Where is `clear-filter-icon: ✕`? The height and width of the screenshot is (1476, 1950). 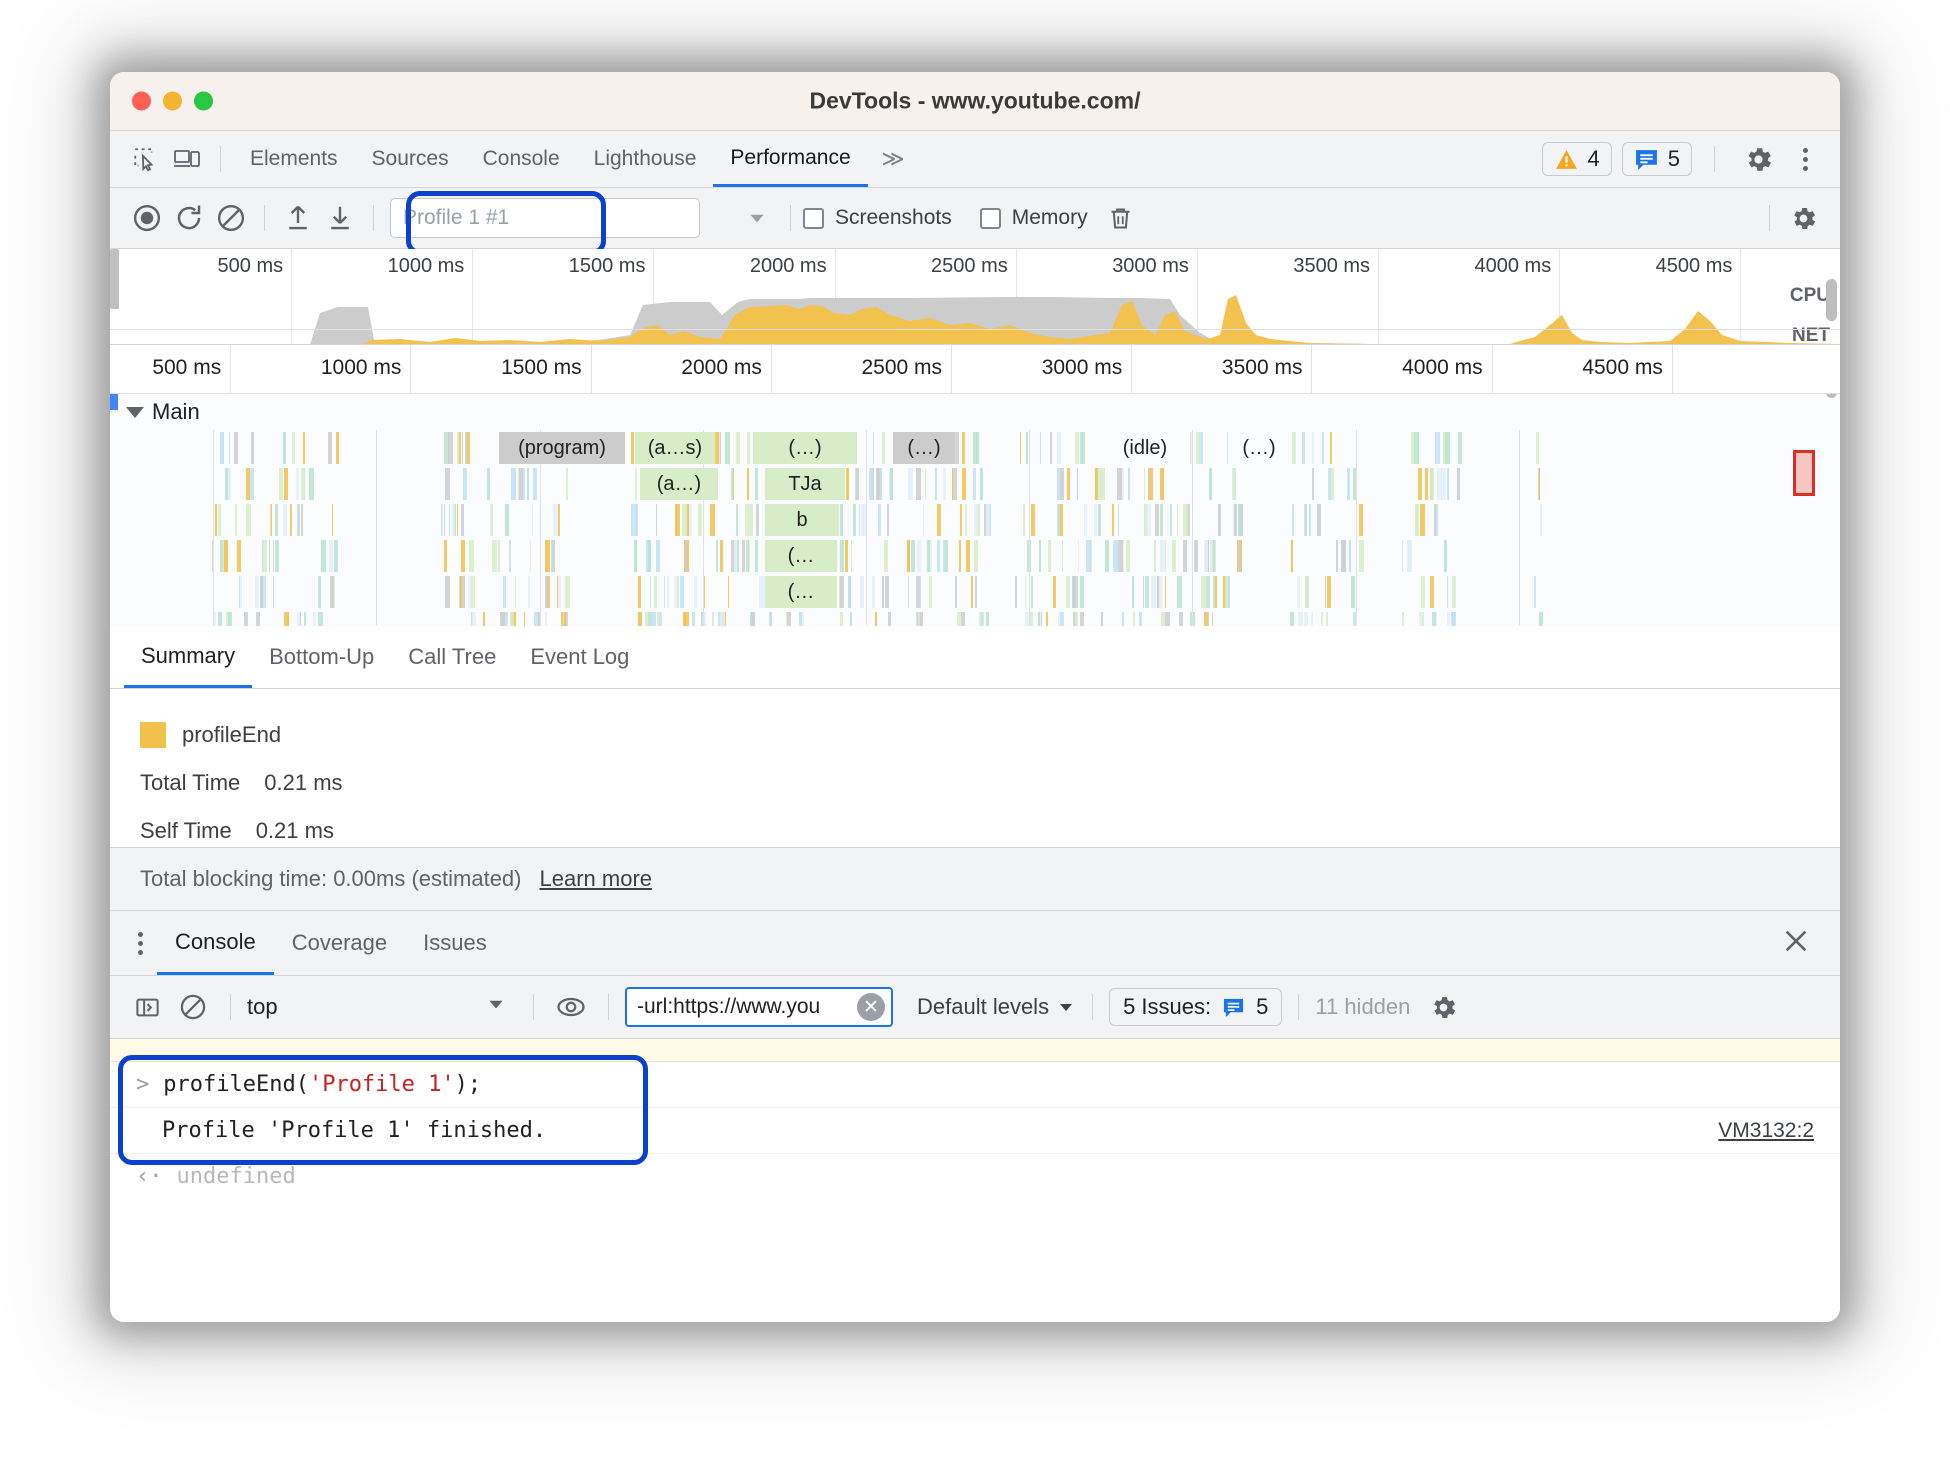
clear-filter-icon: ✕ is located at coordinates (871, 1007).